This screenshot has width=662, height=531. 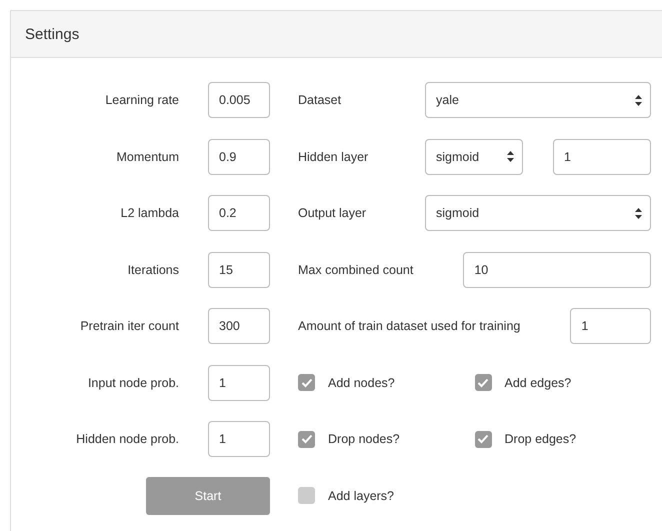 I want to click on input-field: 300, so click(x=239, y=326).